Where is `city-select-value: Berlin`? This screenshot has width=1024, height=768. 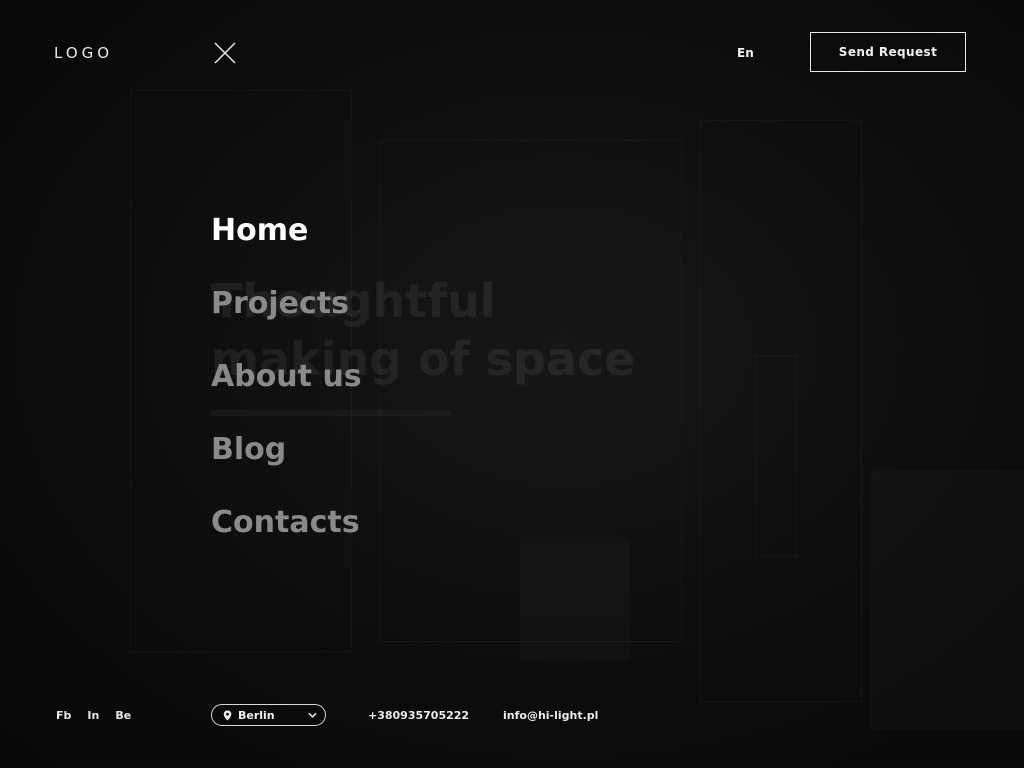
city-select-value: Berlin is located at coordinates (256, 715).